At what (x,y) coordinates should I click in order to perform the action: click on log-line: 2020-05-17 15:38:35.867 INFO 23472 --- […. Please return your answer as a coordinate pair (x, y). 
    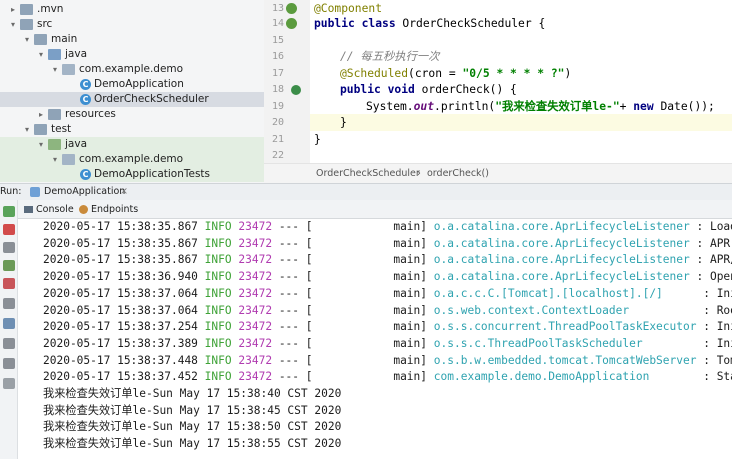
    Looking at the image, I should click on (387, 260).